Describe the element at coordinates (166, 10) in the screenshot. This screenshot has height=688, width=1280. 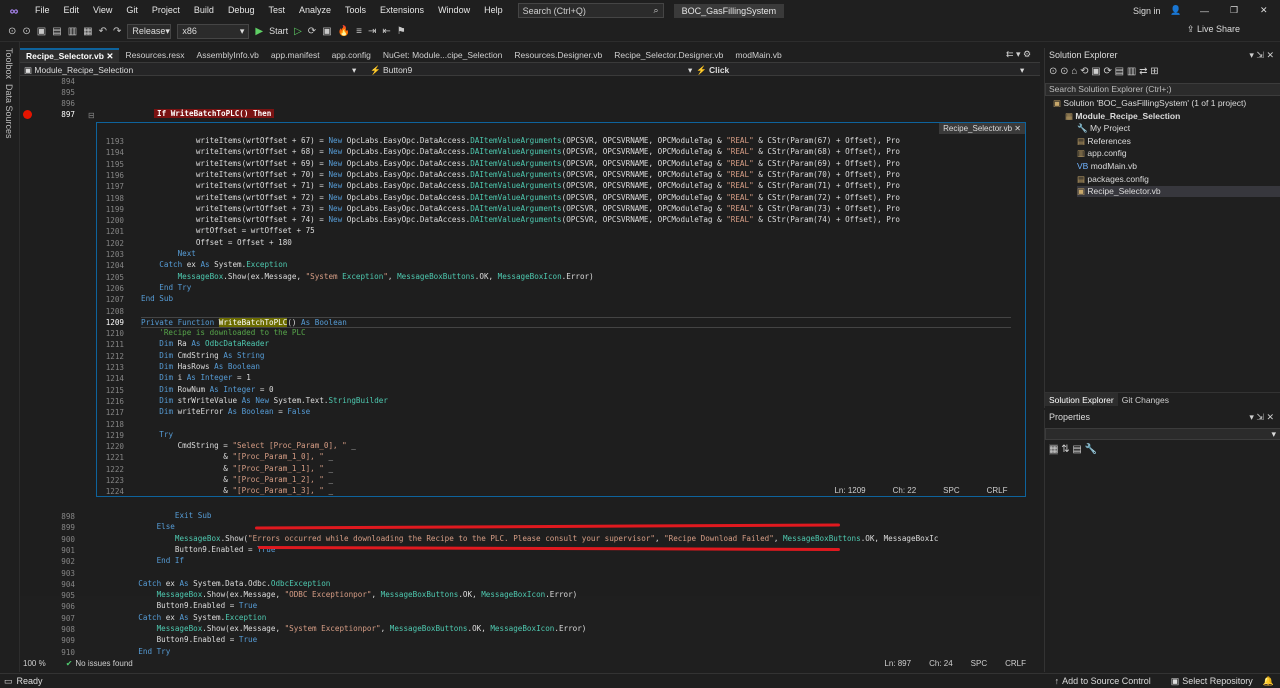
I see `menu-project: Project` at that location.